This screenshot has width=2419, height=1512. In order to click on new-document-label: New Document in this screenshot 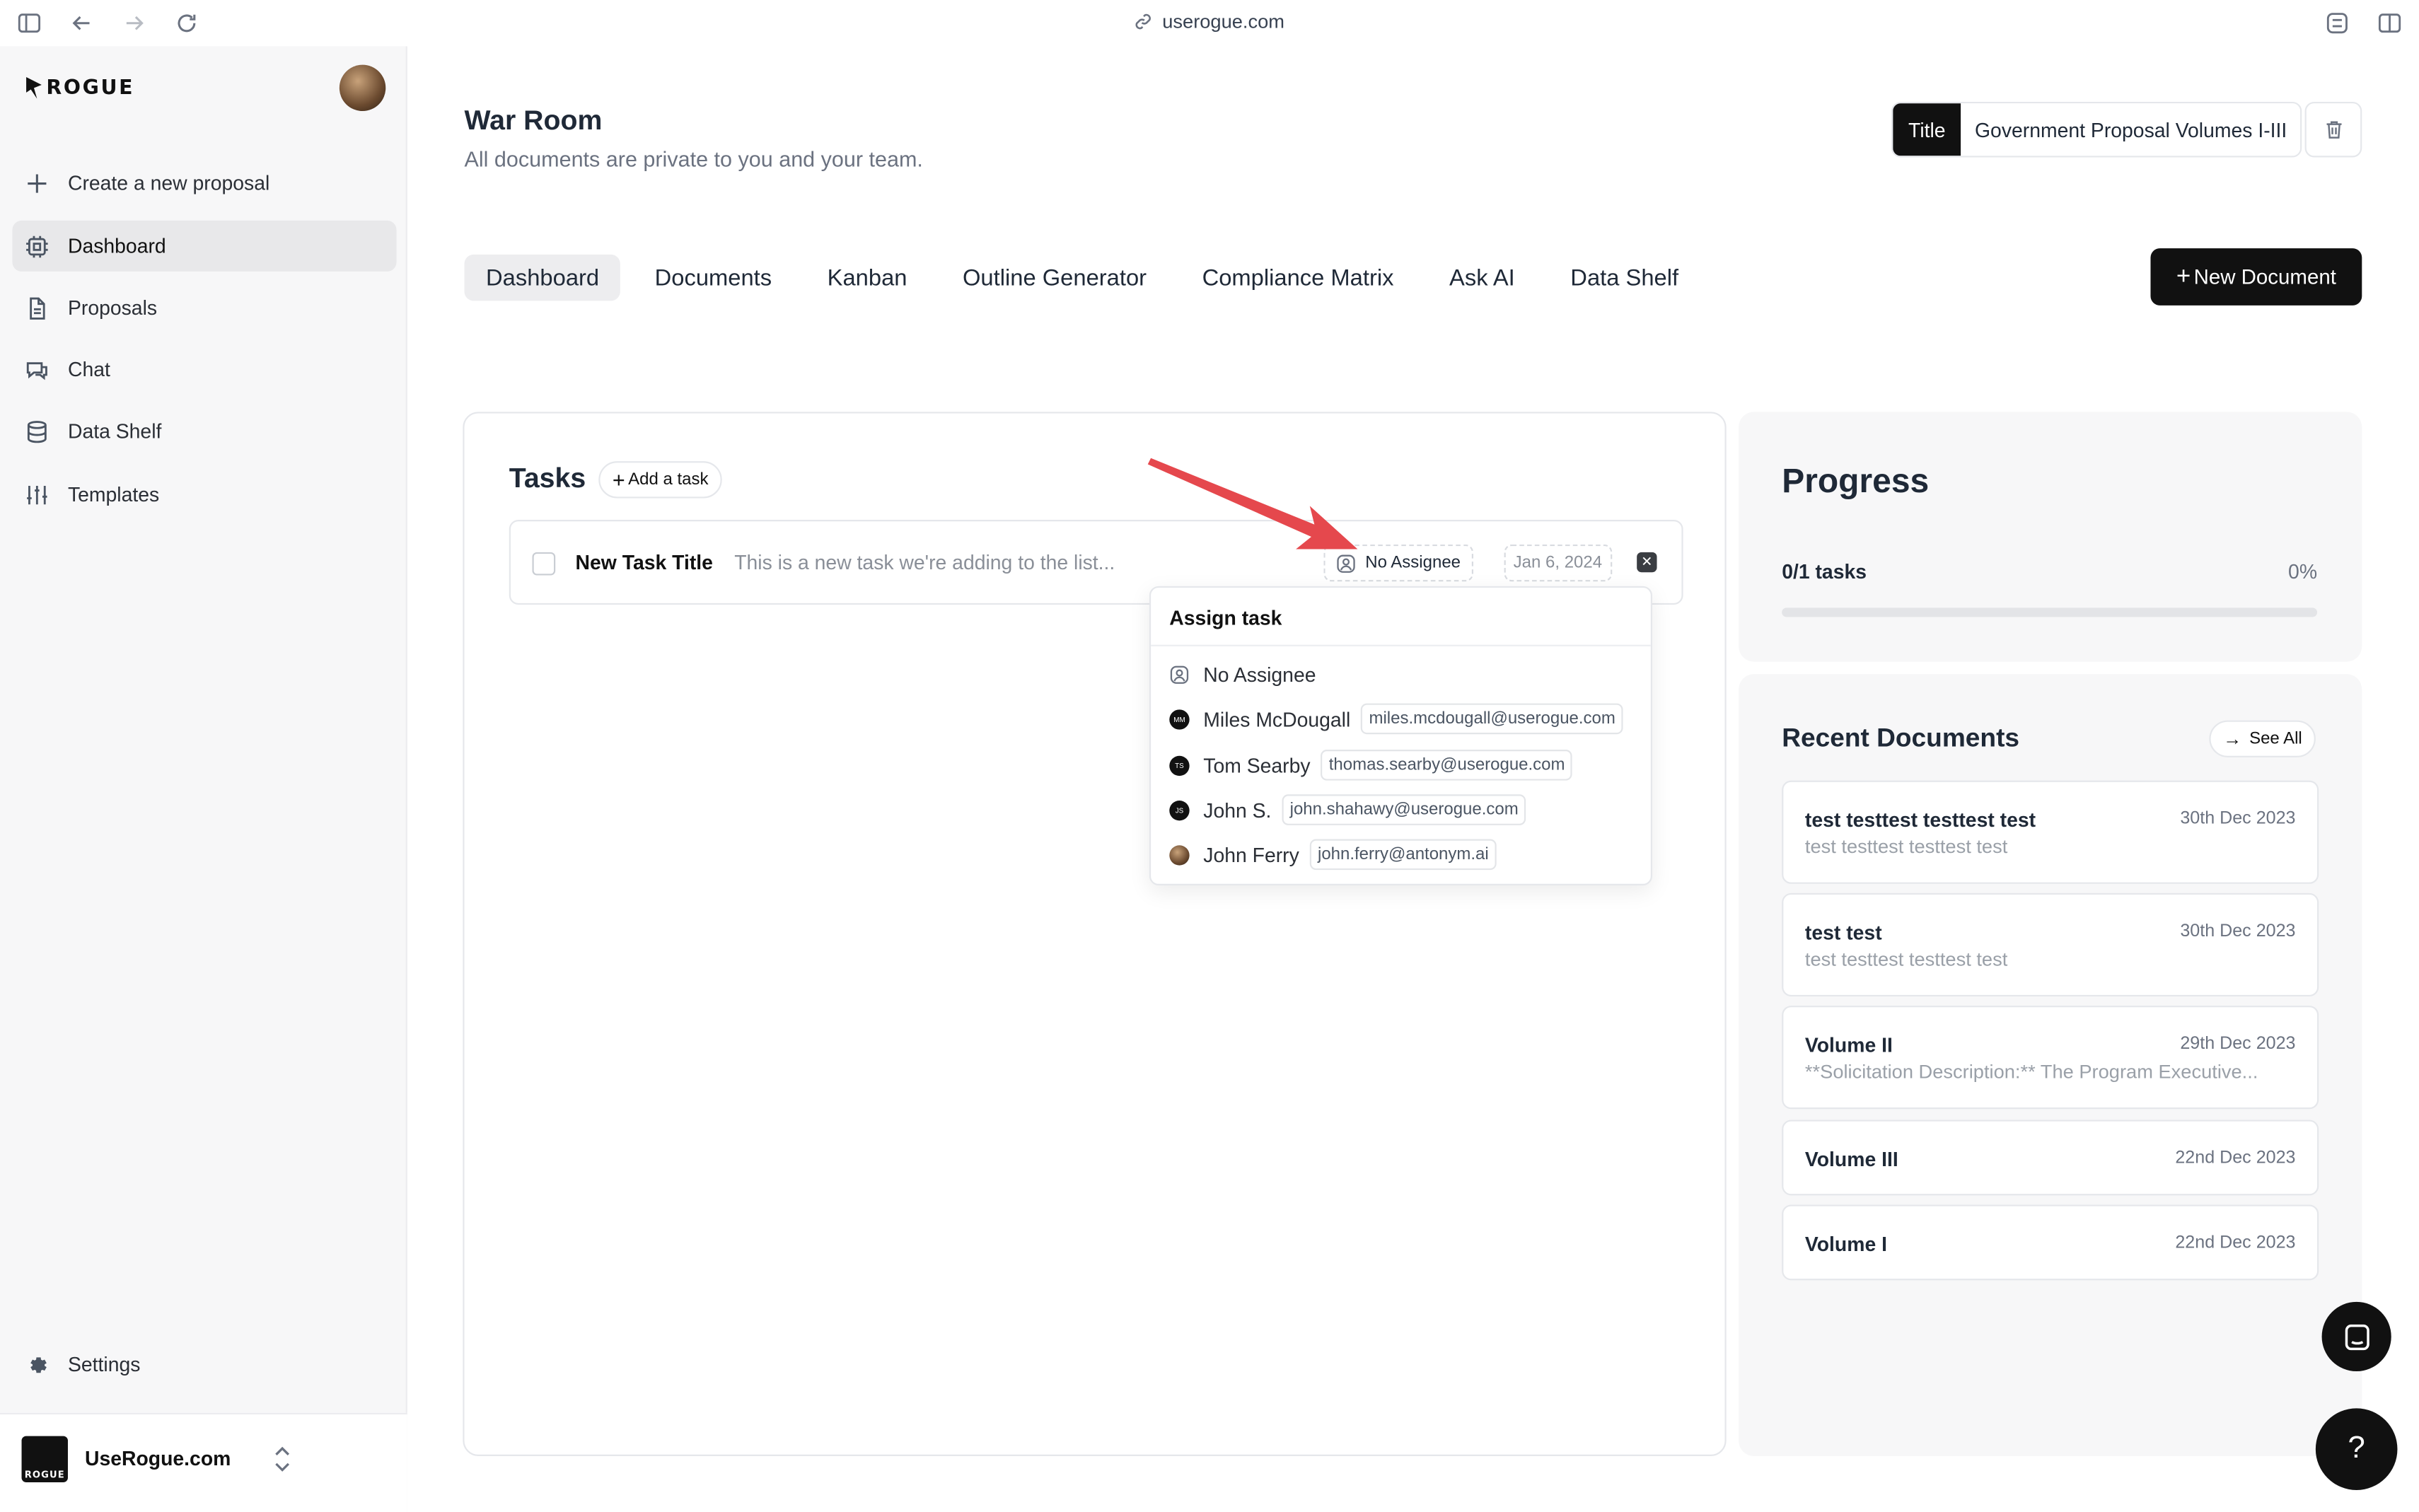, I will do `click(2265, 277)`.